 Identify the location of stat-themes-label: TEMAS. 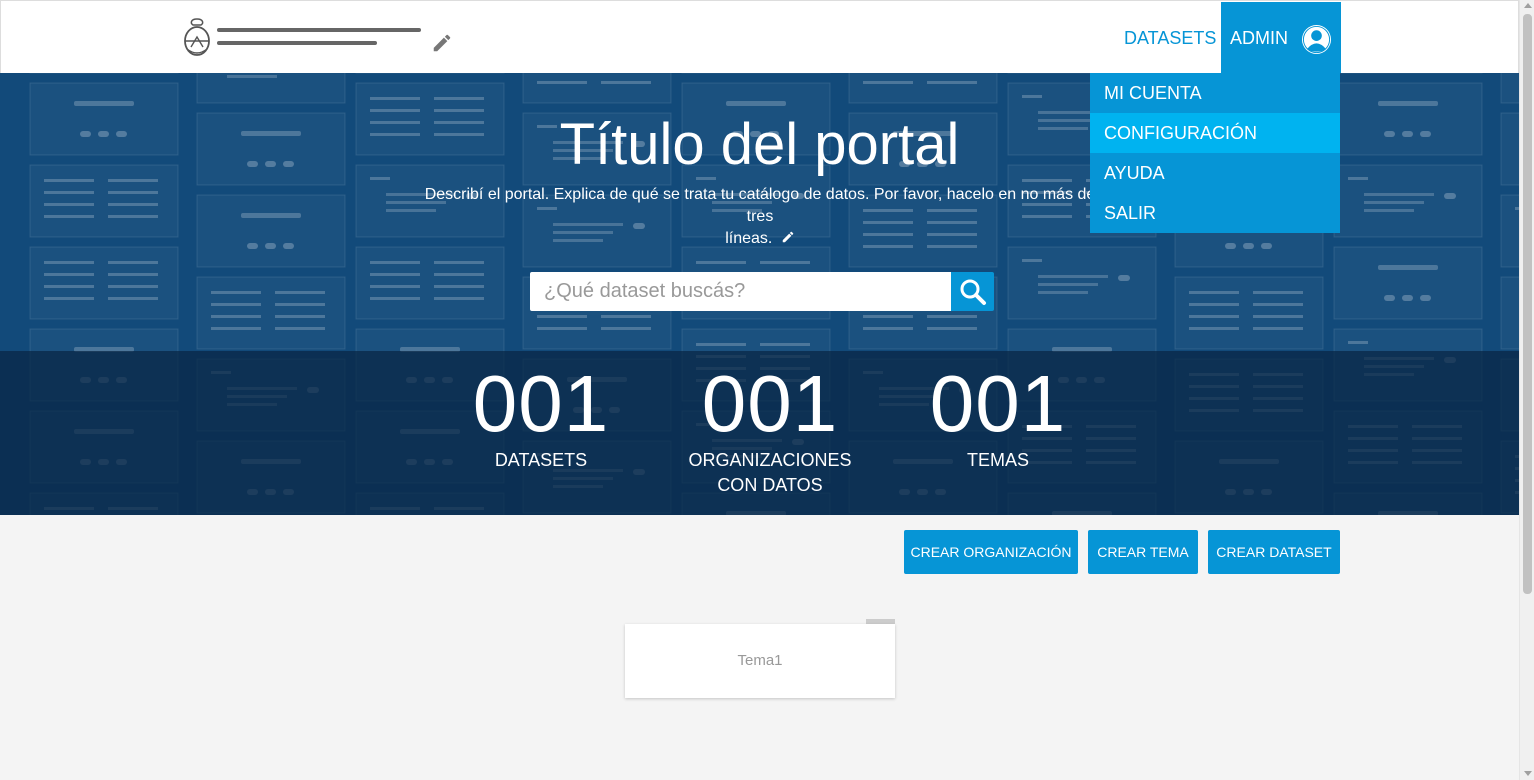
(997, 460).